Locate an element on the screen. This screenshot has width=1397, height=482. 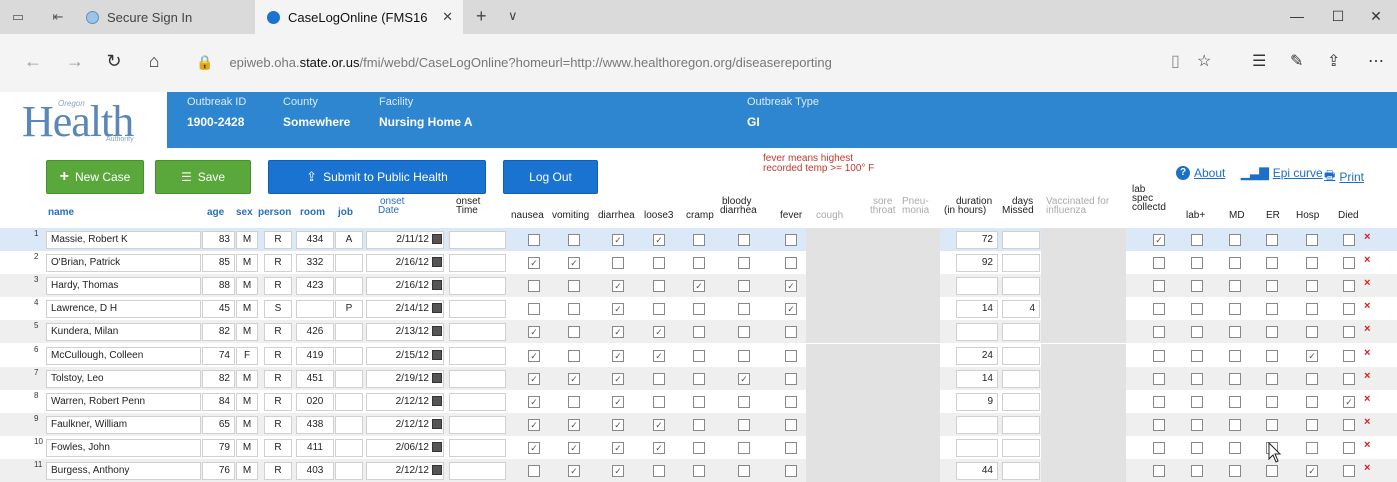
duration-field: 14 is located at coordinates (977, 309).